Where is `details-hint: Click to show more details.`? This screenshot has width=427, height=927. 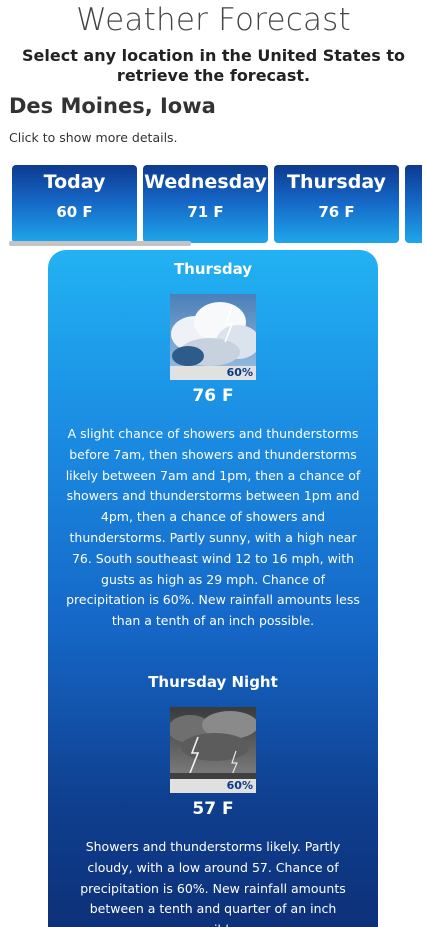
details-hint: Click to show more details. is located at coordinates (93, 137).